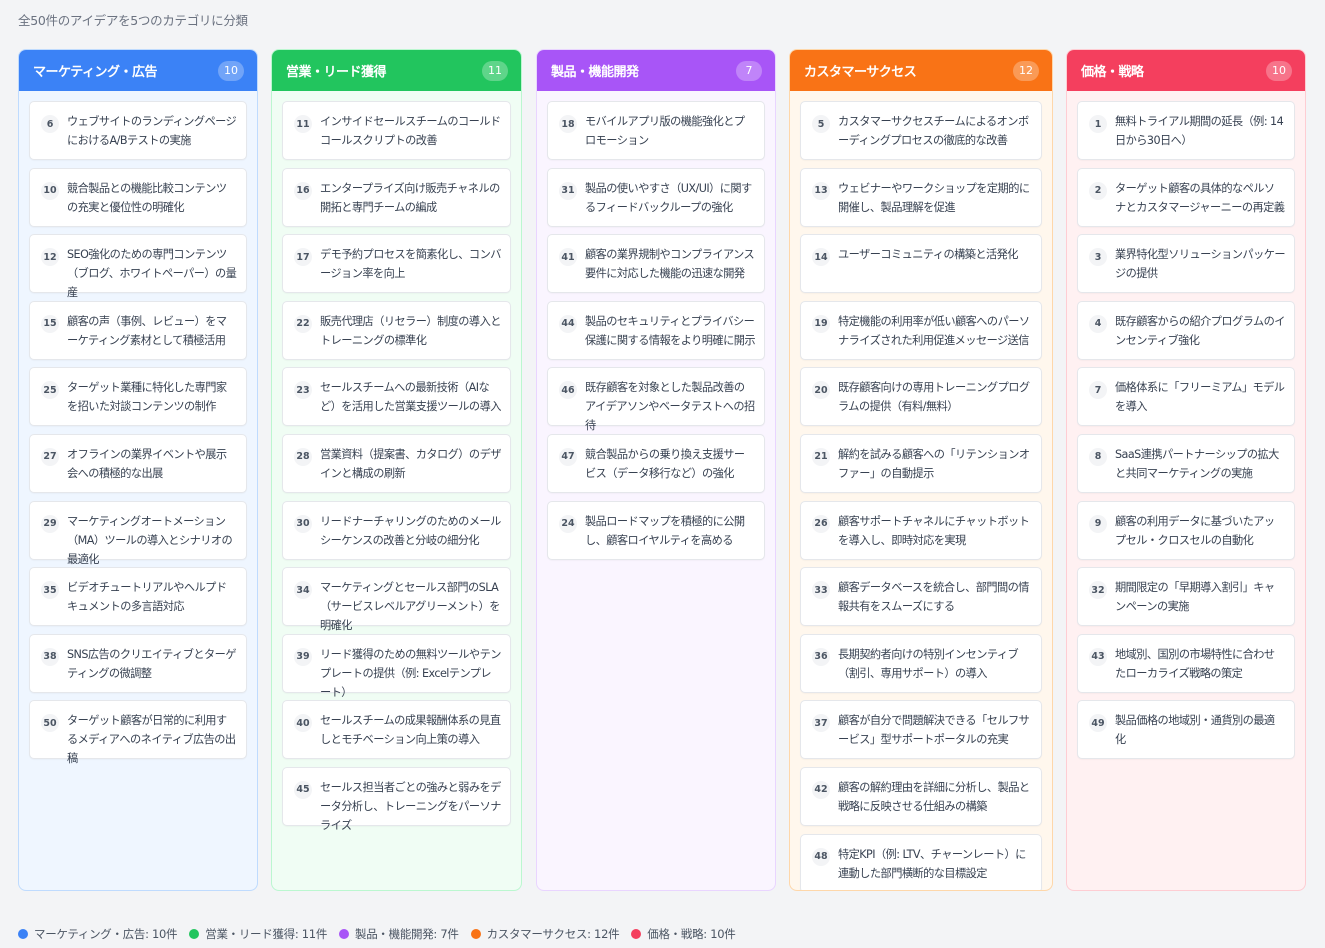 The width and height of the screenshot is (1325, 948). What do you see at coordinates (138, 597) in the screenshot?
I see `idea-card: 35 ビデオチュートリアルやヘルプドキュメントの多言語対応` at bounding box center [138, 597].